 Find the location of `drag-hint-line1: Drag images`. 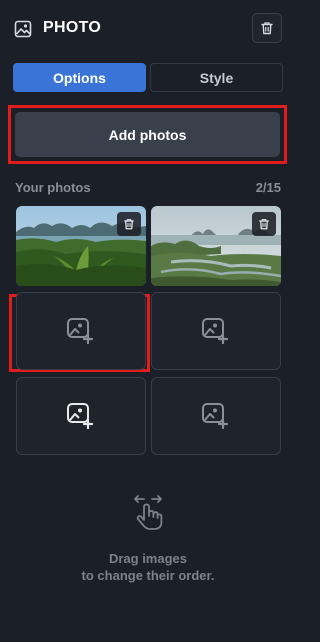

drag-hint-line1: Drag images is located at coordinates (148, 558).